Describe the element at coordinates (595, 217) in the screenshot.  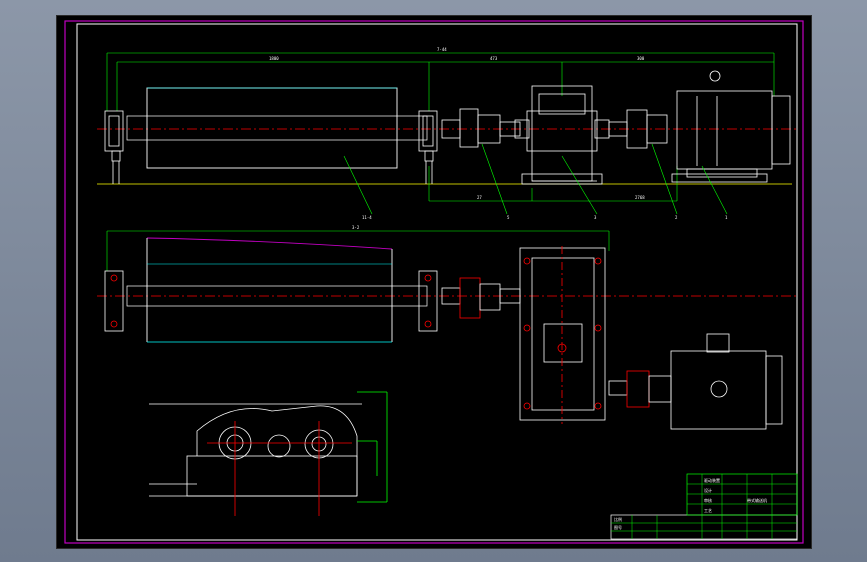
I see `leader-label-3: 3` at that location.